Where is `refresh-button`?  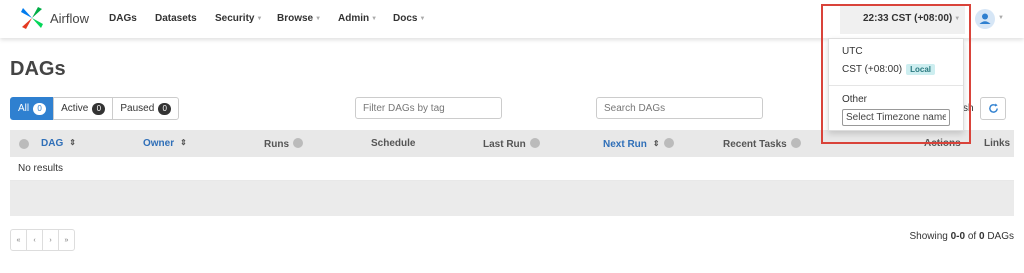 refresh-button is located at coordinates (993, 108).